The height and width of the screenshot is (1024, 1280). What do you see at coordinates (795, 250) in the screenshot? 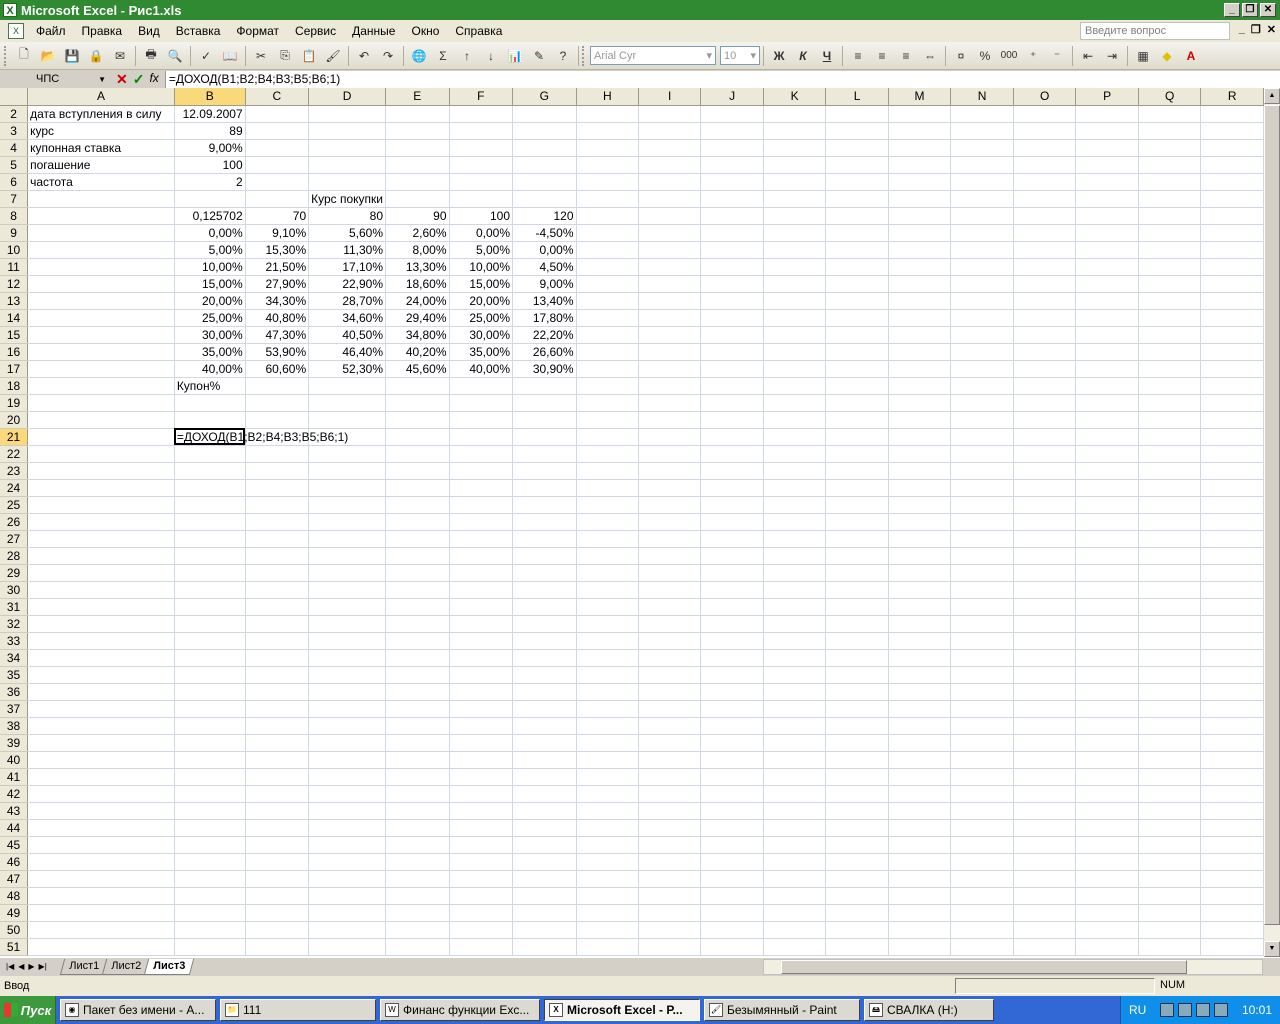
I see `cell-K10` at bounding box center [795, 250].